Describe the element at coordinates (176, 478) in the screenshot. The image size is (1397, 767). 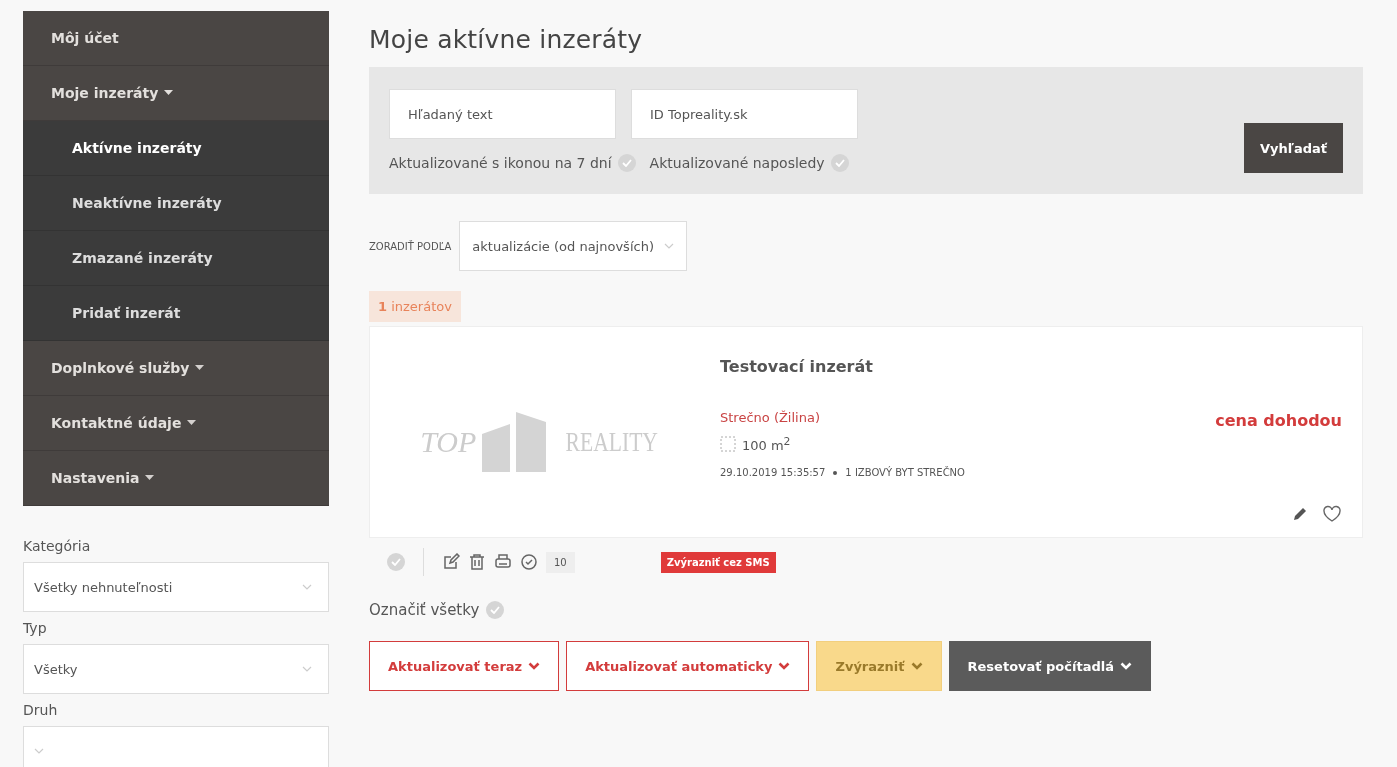
I see `menu-item: Nastavenia` at that location.